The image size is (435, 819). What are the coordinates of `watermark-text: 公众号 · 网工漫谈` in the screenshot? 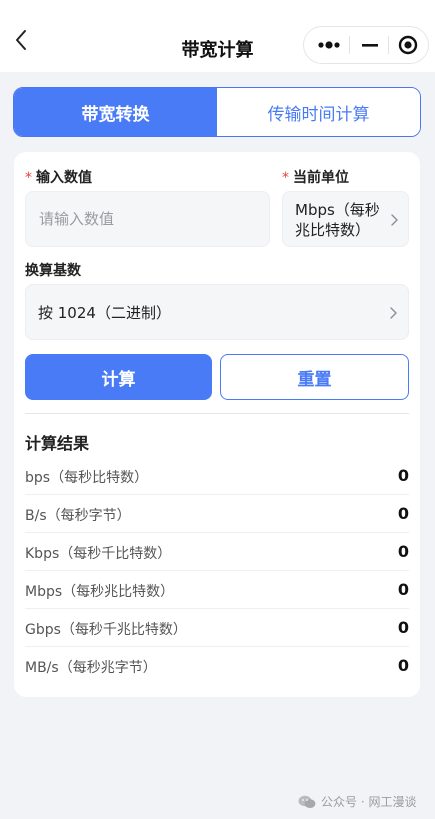 It's located at (369, 802).